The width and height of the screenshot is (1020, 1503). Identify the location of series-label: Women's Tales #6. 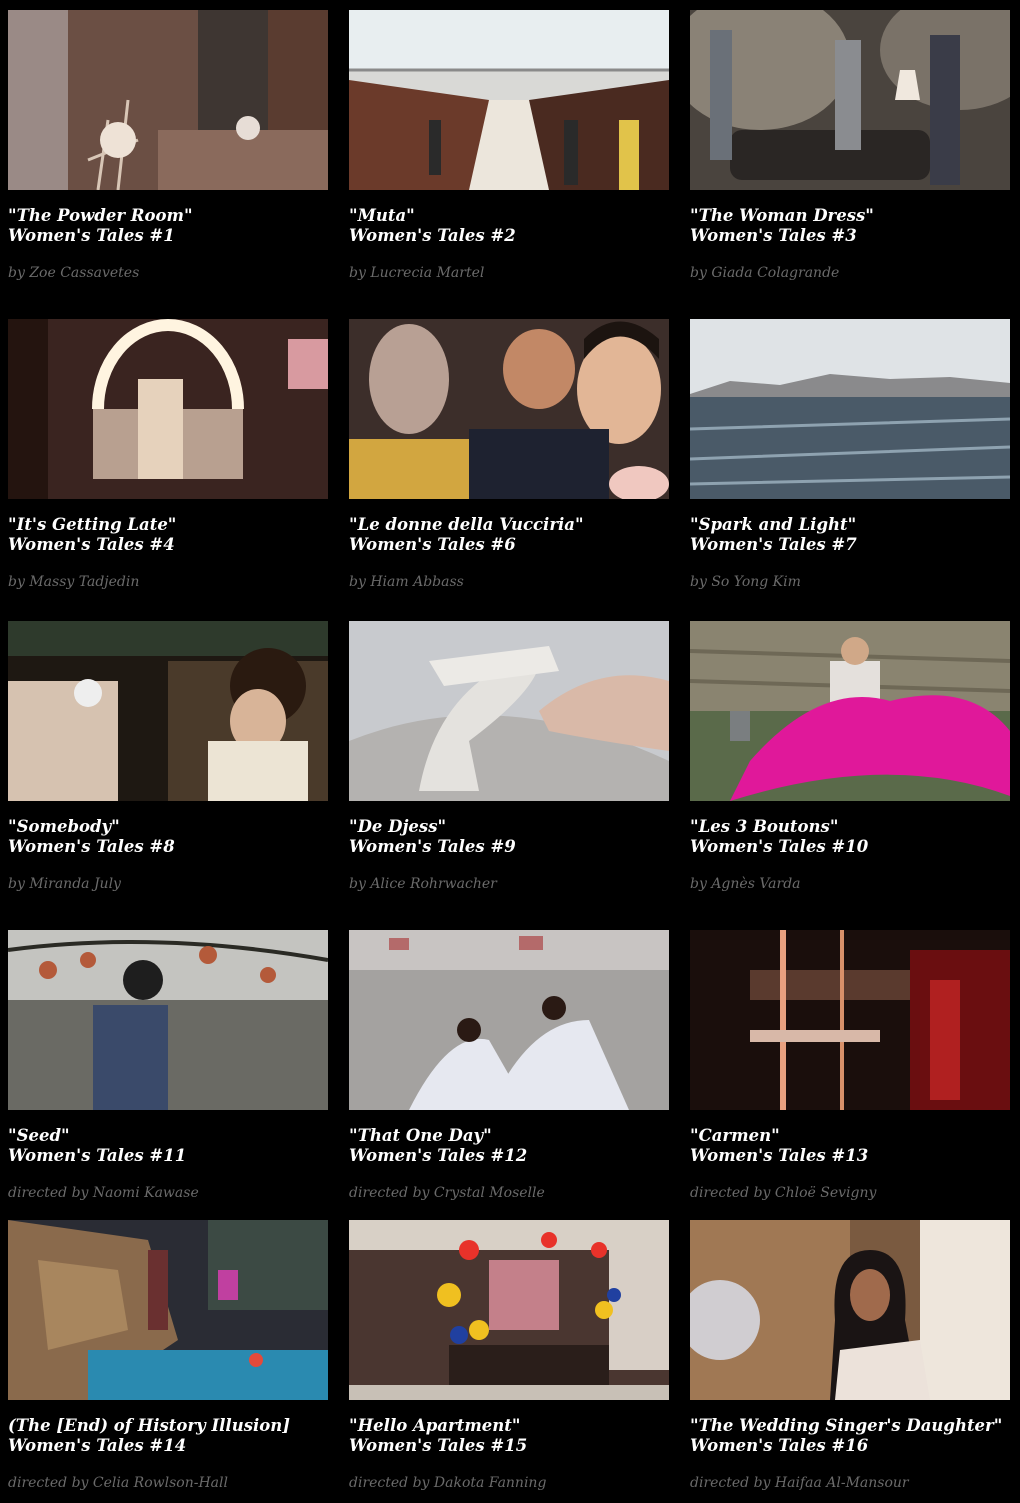
(432, 544).